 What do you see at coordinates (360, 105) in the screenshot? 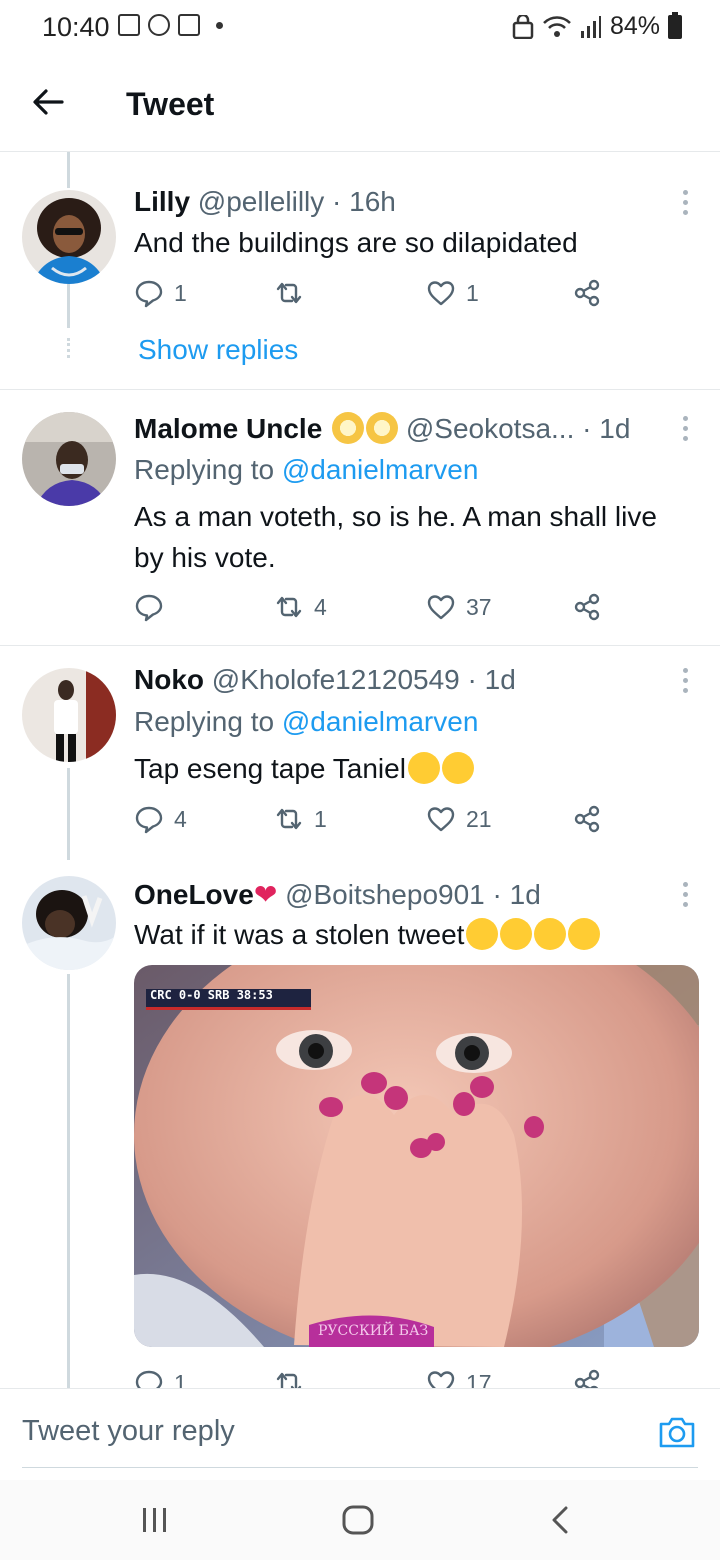
I see `top-app-bar: Tweet` at bounding box center [360, 105].